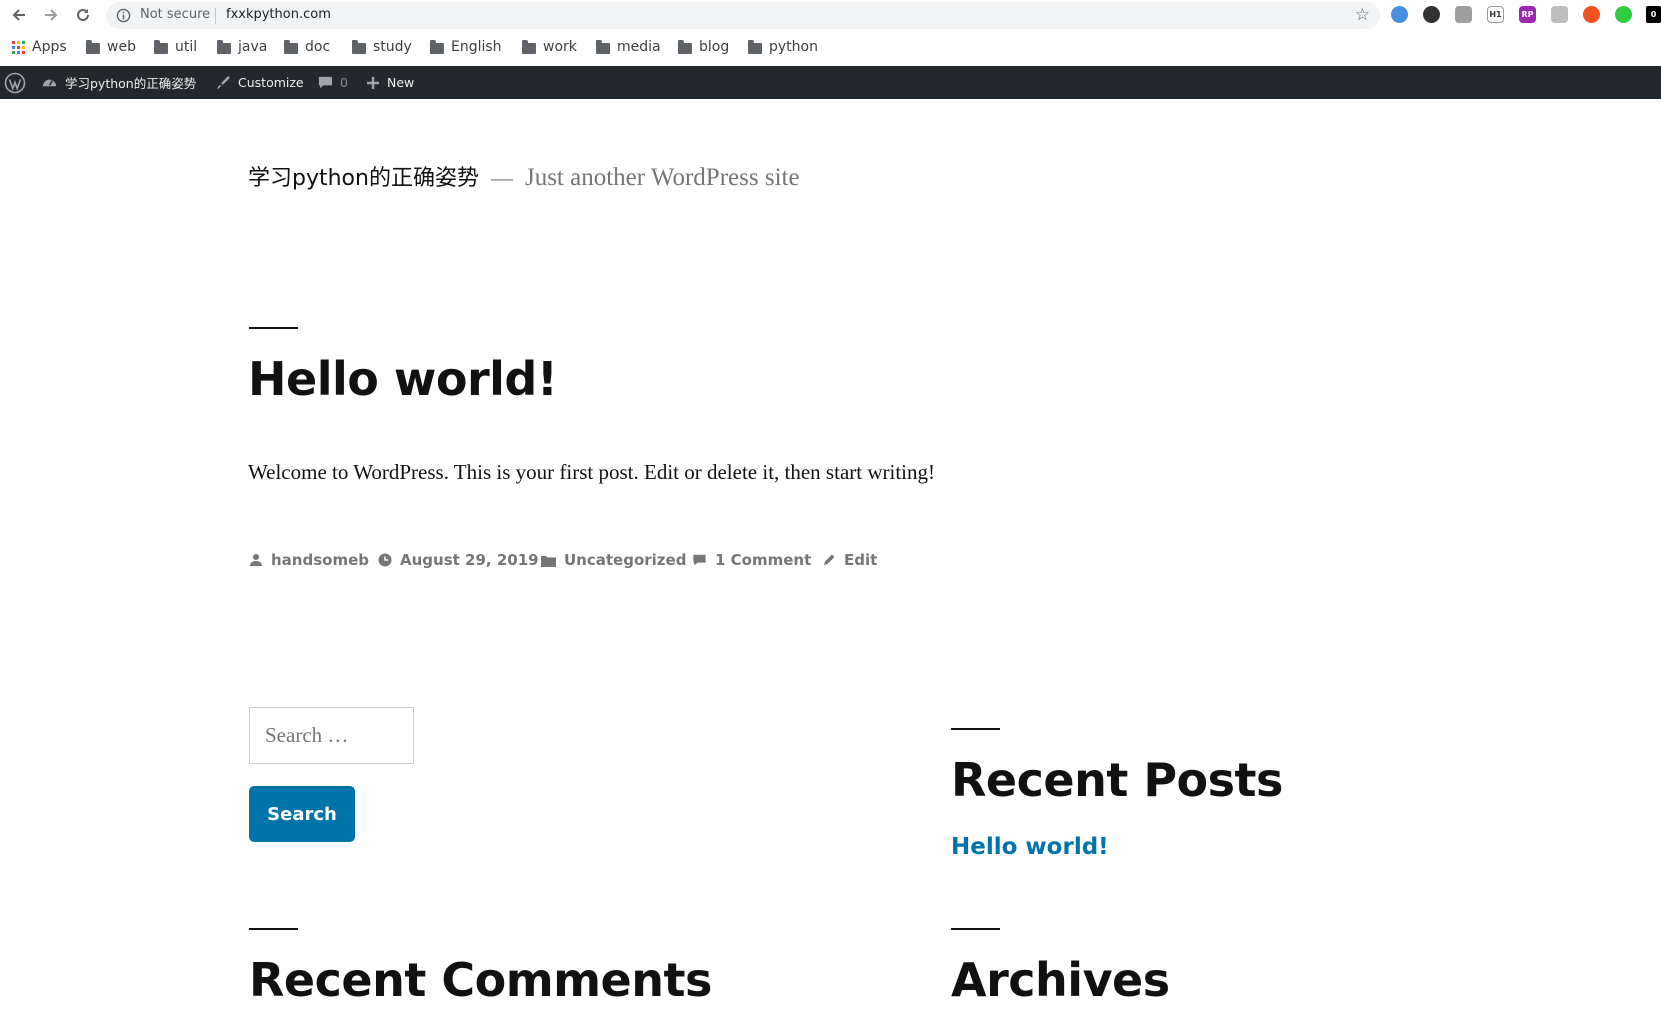 This screenshot has width=1661, height=1017. Describe the element at coordinates (1060, 980) in the screenshot. I see `archives-title: Archives` at that location.